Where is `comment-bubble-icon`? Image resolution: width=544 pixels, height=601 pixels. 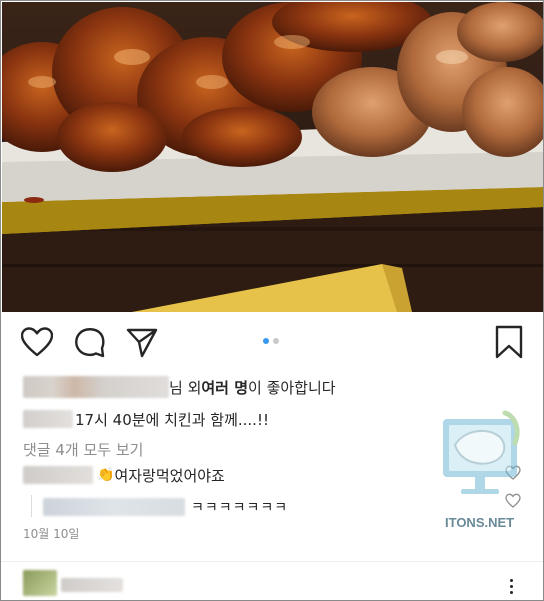
comment-bubble-icon is located at coordinates (90, 343).